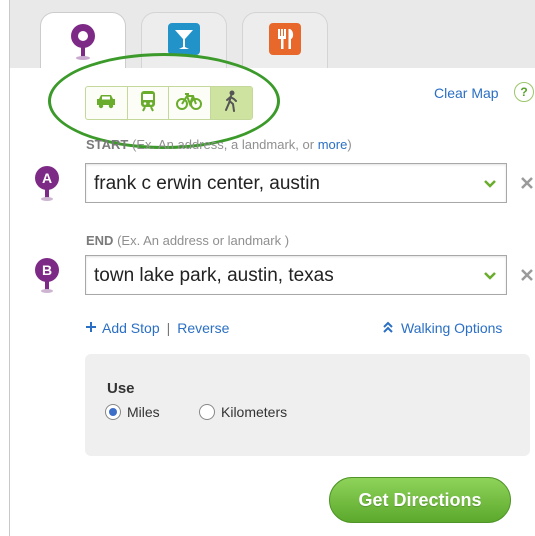 Image resolution: width=535 pixels, height=536 pixels. I want to click on fork-knife-icon, so click(285, 41).